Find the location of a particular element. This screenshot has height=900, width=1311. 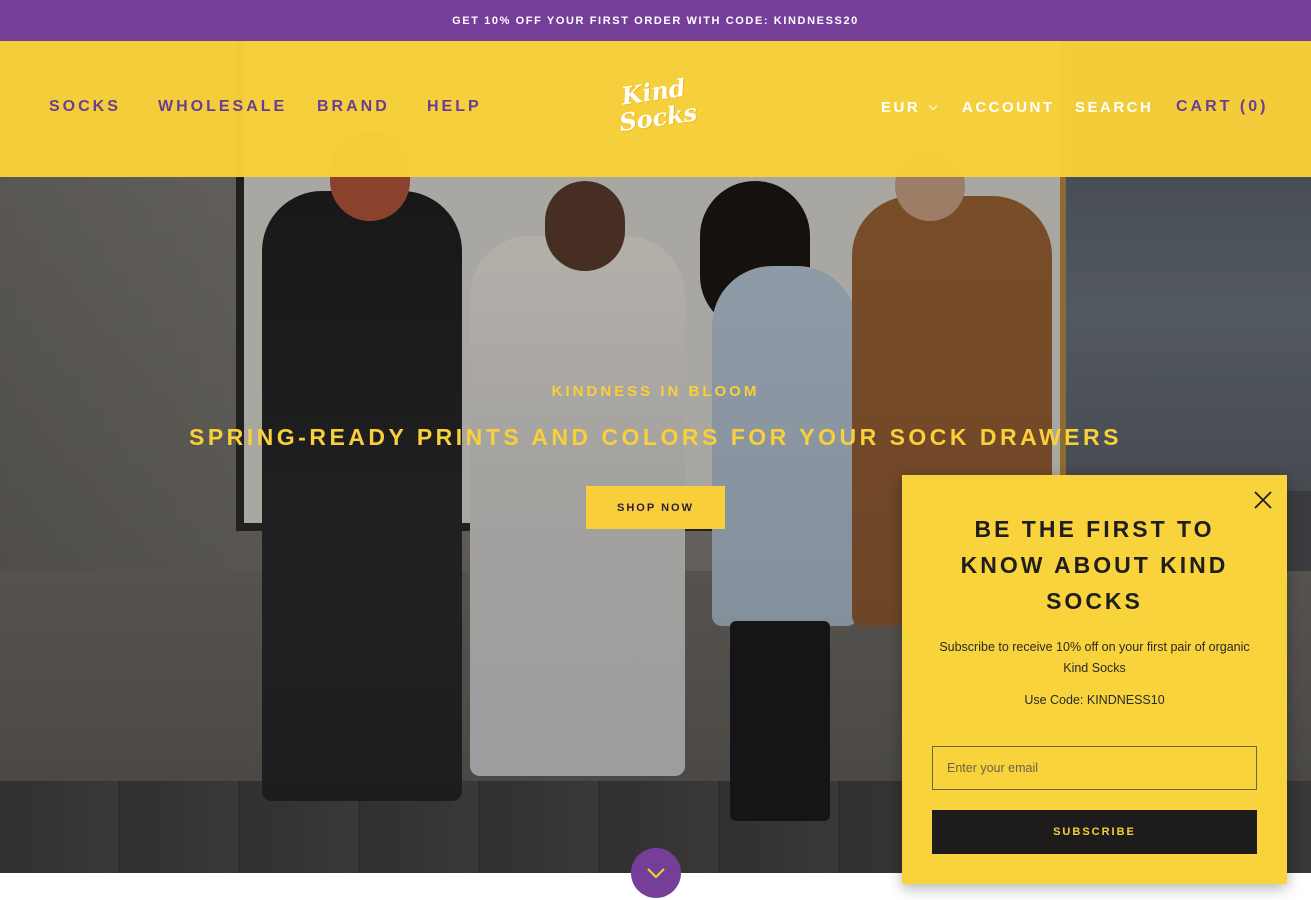

chevron-down-icon is located at coordinates (933, 106).